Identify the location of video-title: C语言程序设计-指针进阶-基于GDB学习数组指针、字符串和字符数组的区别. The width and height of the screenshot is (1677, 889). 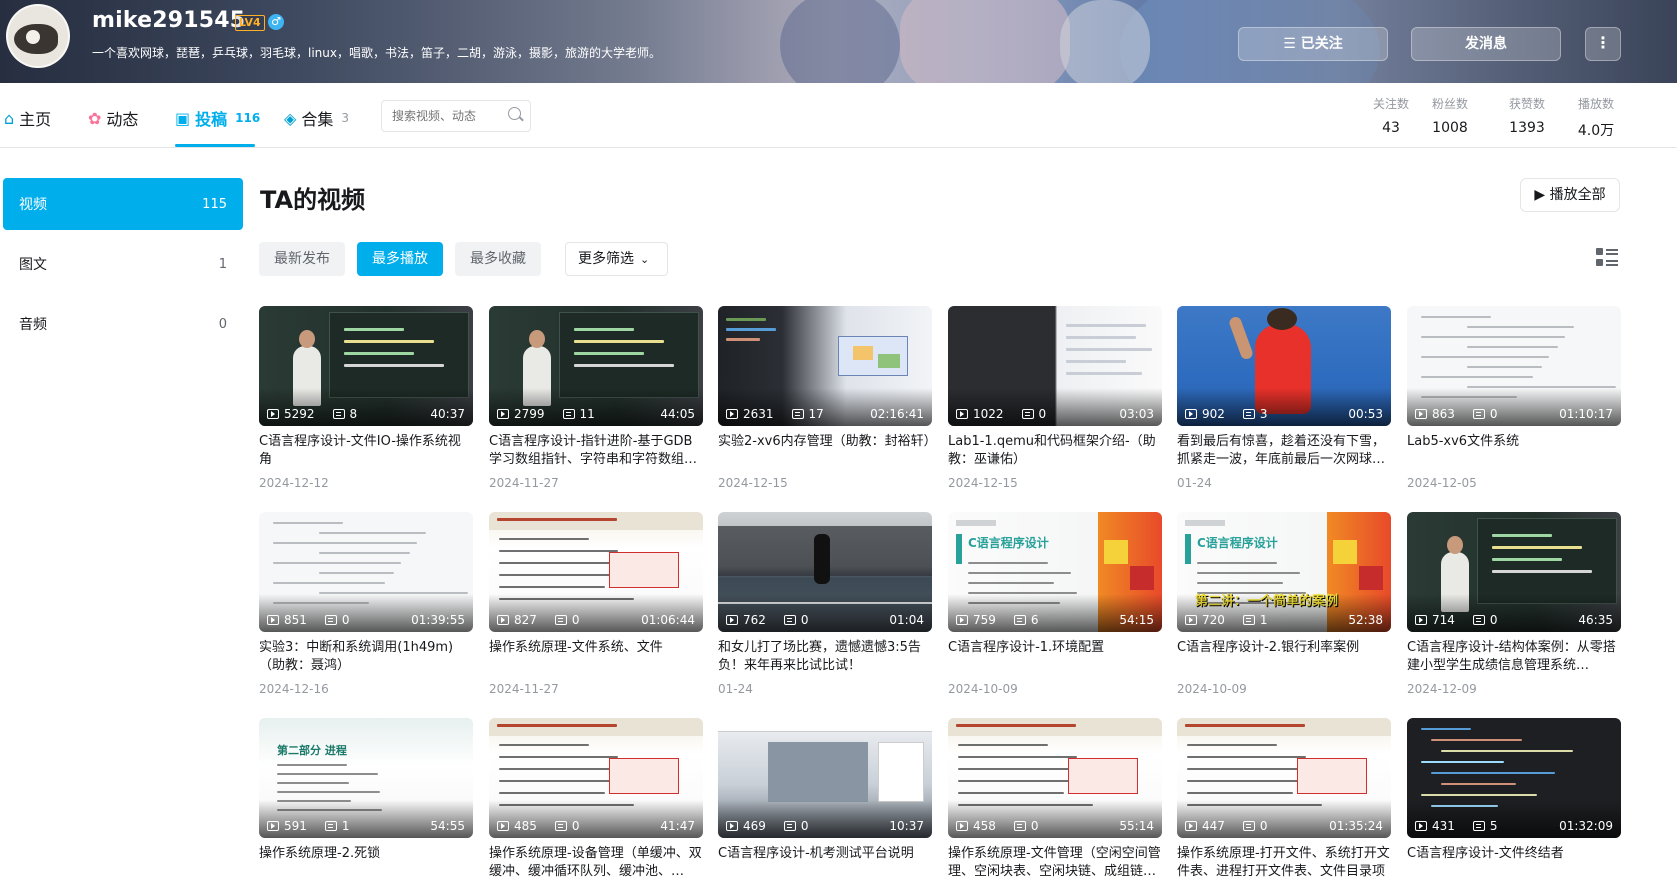
(596, 451).